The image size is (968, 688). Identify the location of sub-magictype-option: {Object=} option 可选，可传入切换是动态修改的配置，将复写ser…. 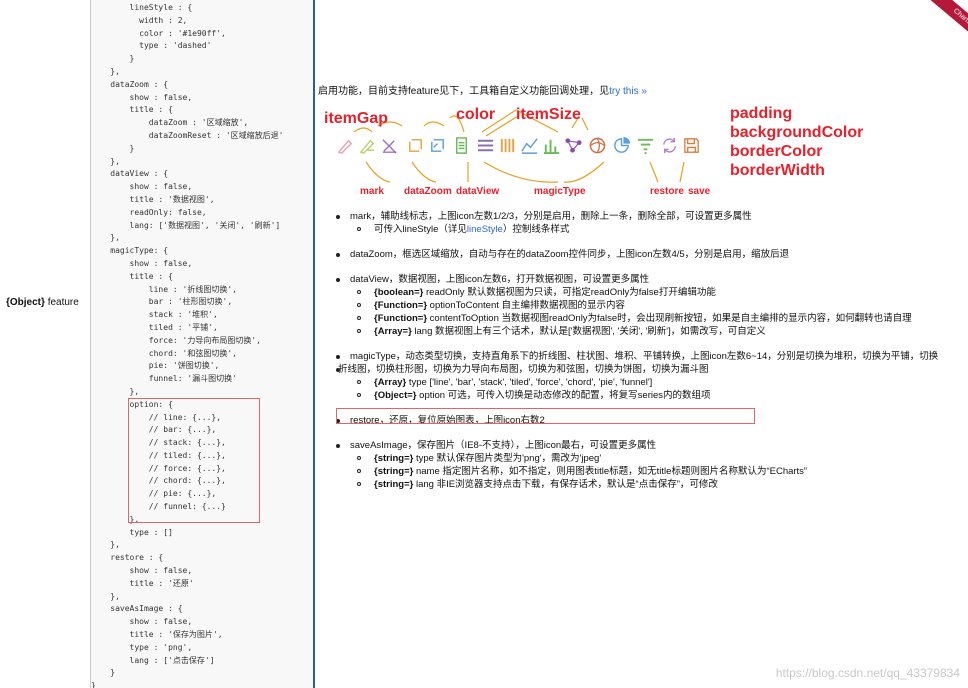
(643, 395).